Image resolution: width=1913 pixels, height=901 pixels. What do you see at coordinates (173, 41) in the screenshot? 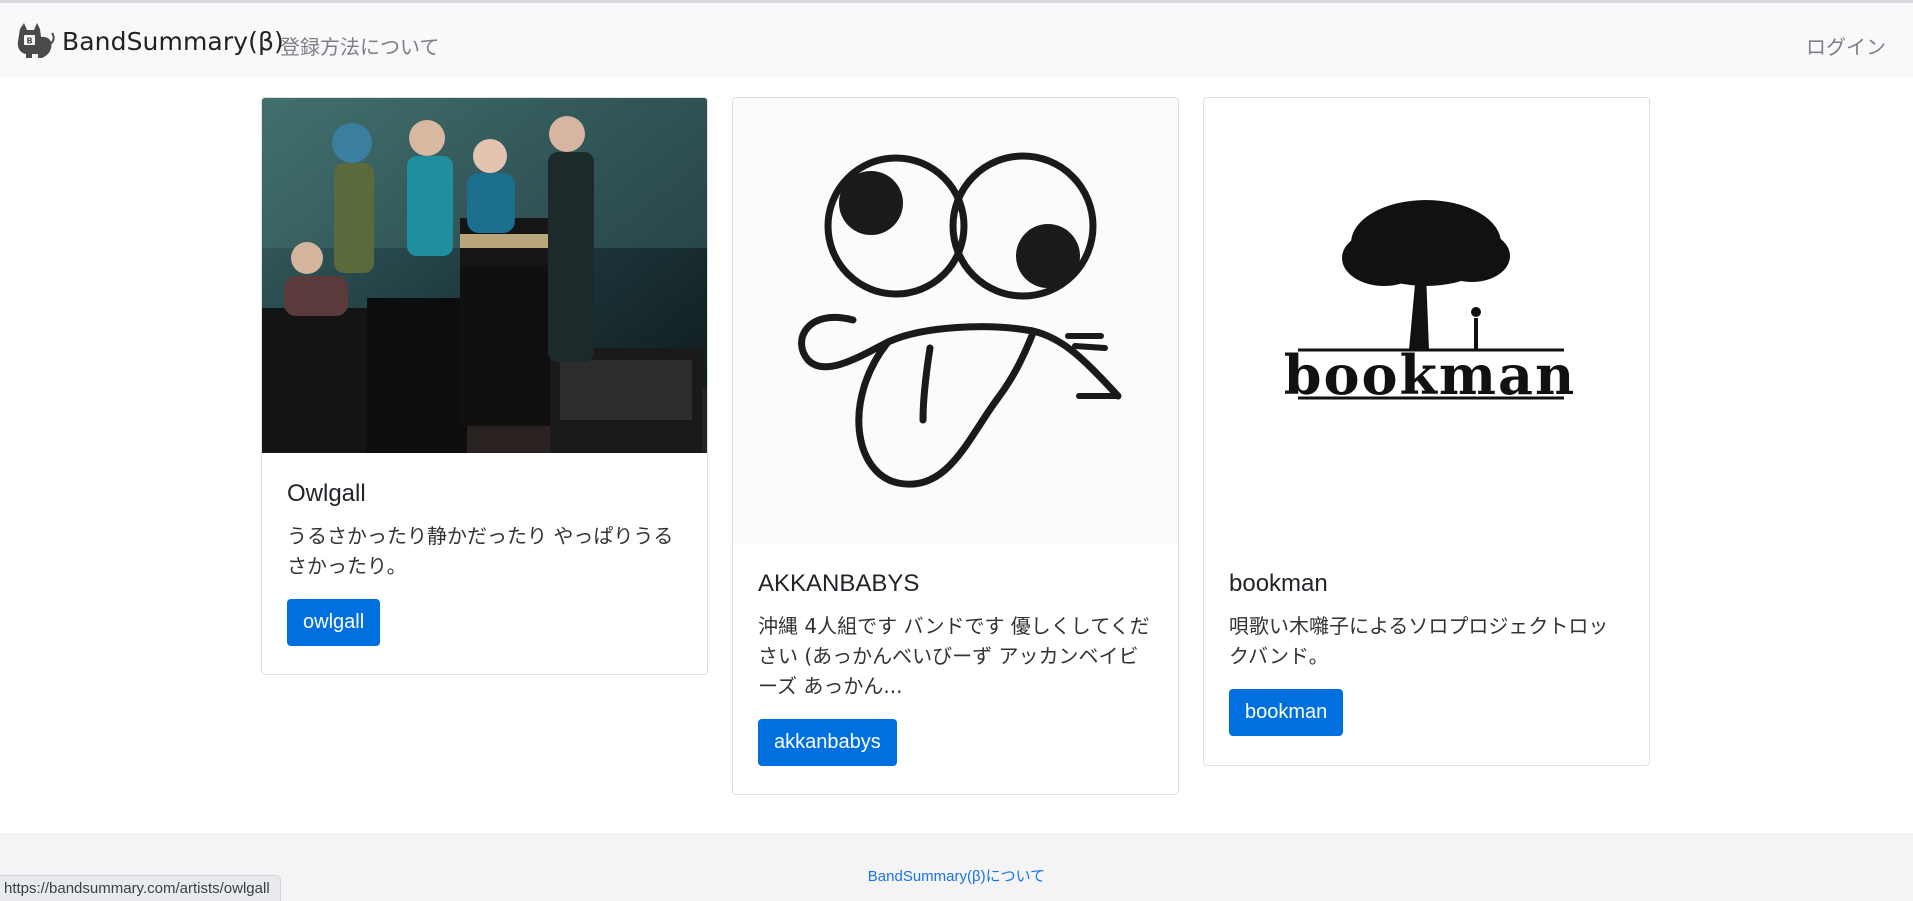
I see `brand-title: BandSummary(β)` at bounding box center [173, 41].